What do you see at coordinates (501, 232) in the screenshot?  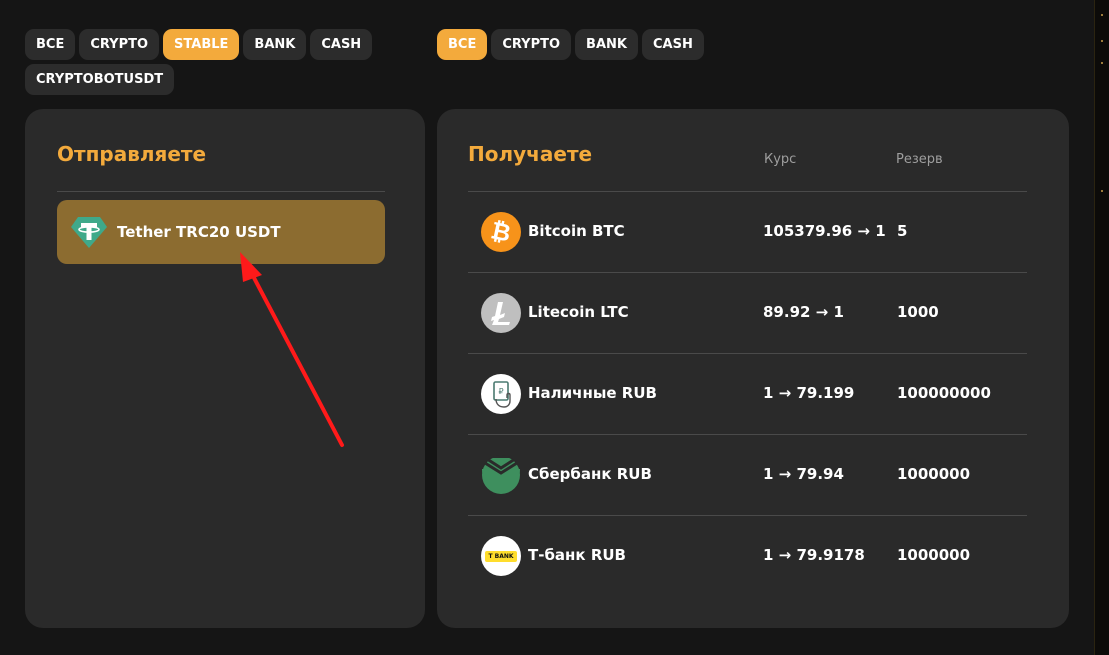 I see `bitcoin-icon: ₿` at bounding box center [501, 232].